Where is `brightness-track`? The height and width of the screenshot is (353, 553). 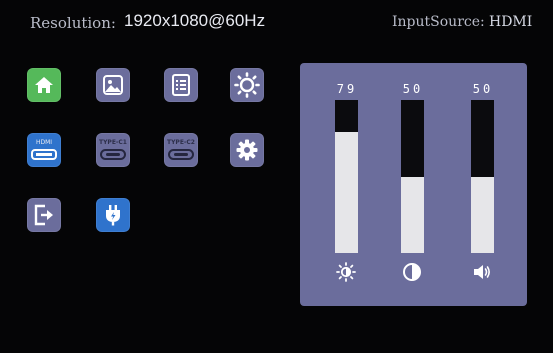
brightness-track is located at coordinates (346, 176).